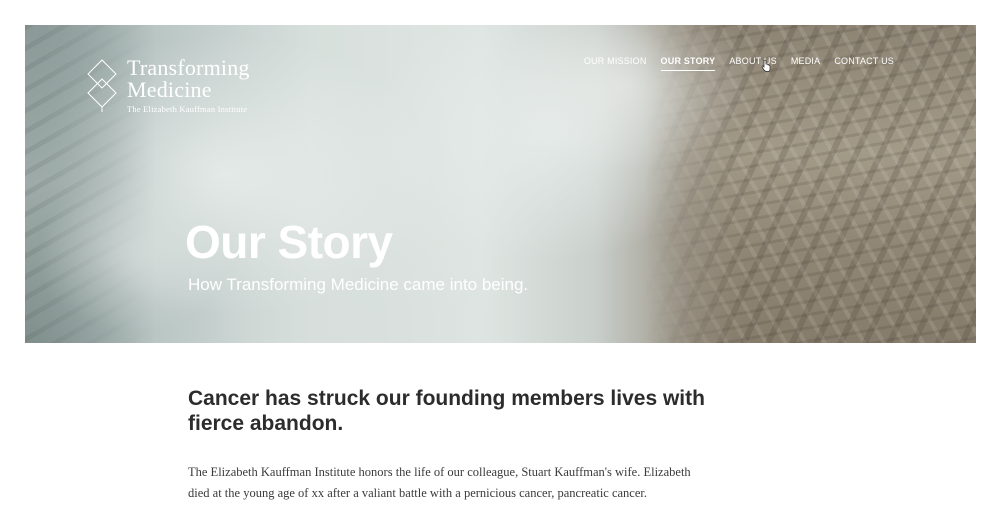 Image resolution: width=1000 pixels, height=532 pixels. Describe the element at coordinates (187, 109) in the screenshot. I see `logo-subtitle: The Elizabeth Kauffman Institute` at that location.